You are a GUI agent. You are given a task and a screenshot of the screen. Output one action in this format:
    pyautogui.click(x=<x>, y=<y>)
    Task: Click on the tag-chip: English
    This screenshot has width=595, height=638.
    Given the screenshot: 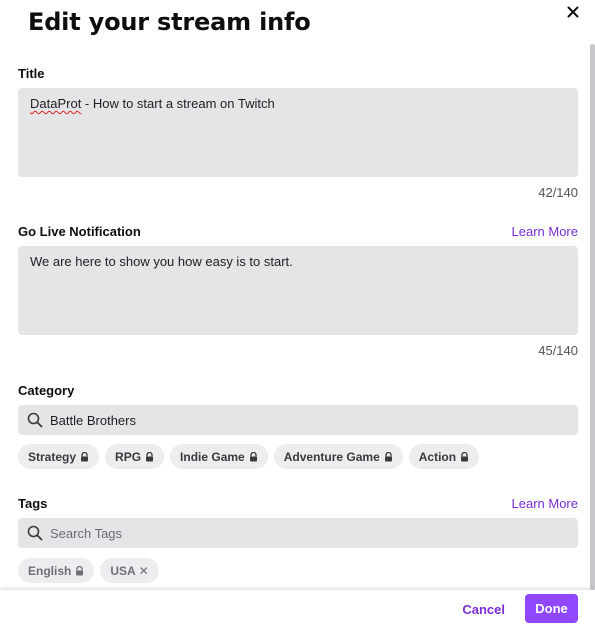 What is the action you would take?
    pyautogui.click(x=56, y=570)
    